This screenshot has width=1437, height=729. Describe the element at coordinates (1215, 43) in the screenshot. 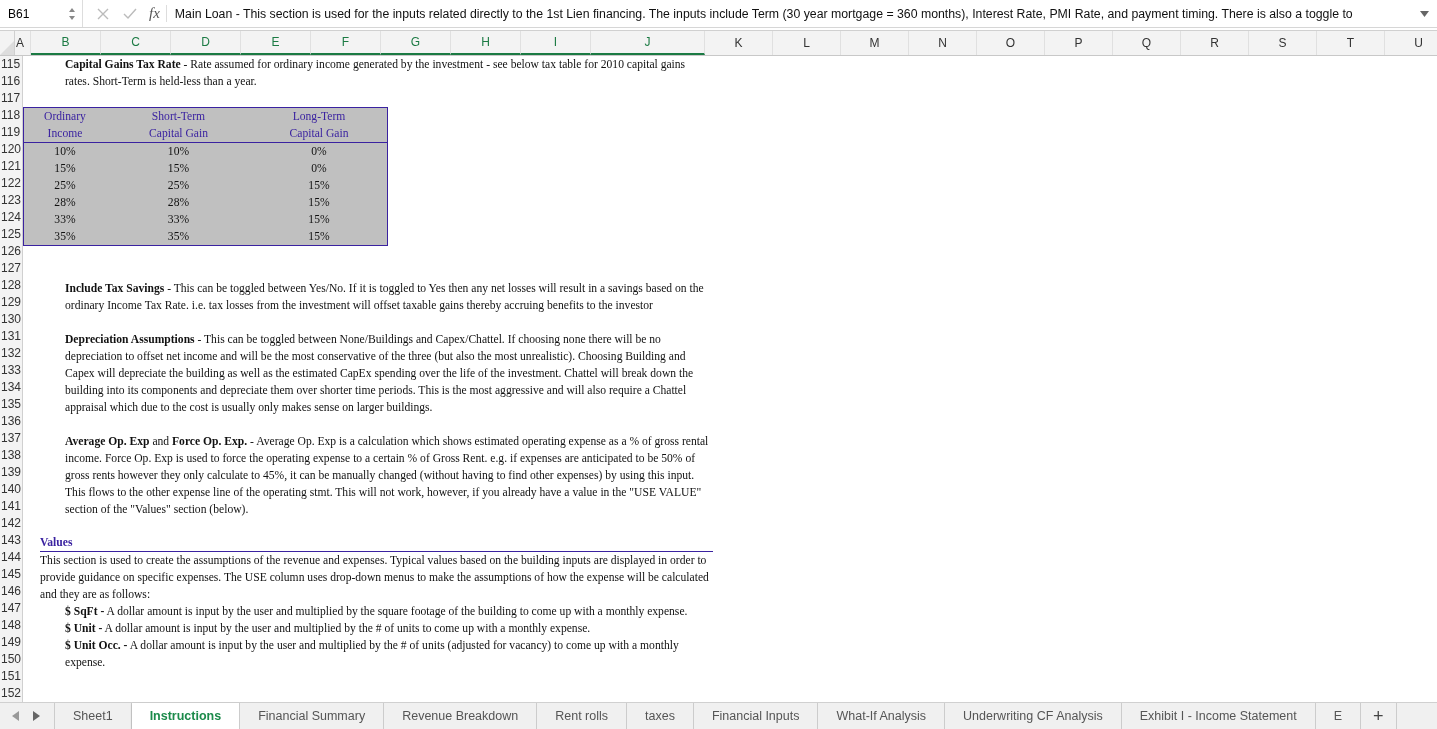

I see `column-header: R` at that location.